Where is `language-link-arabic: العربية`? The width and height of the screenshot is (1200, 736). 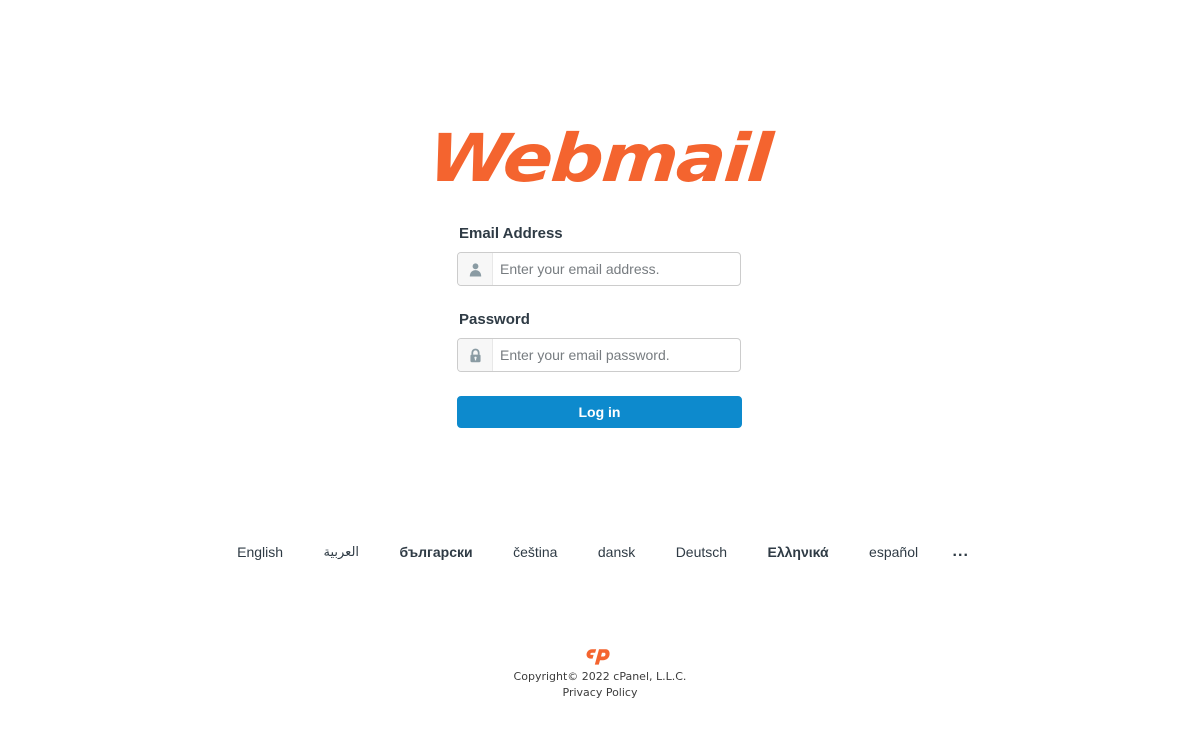 language-link-arabic: العربية is located at coordinates (341, 552).